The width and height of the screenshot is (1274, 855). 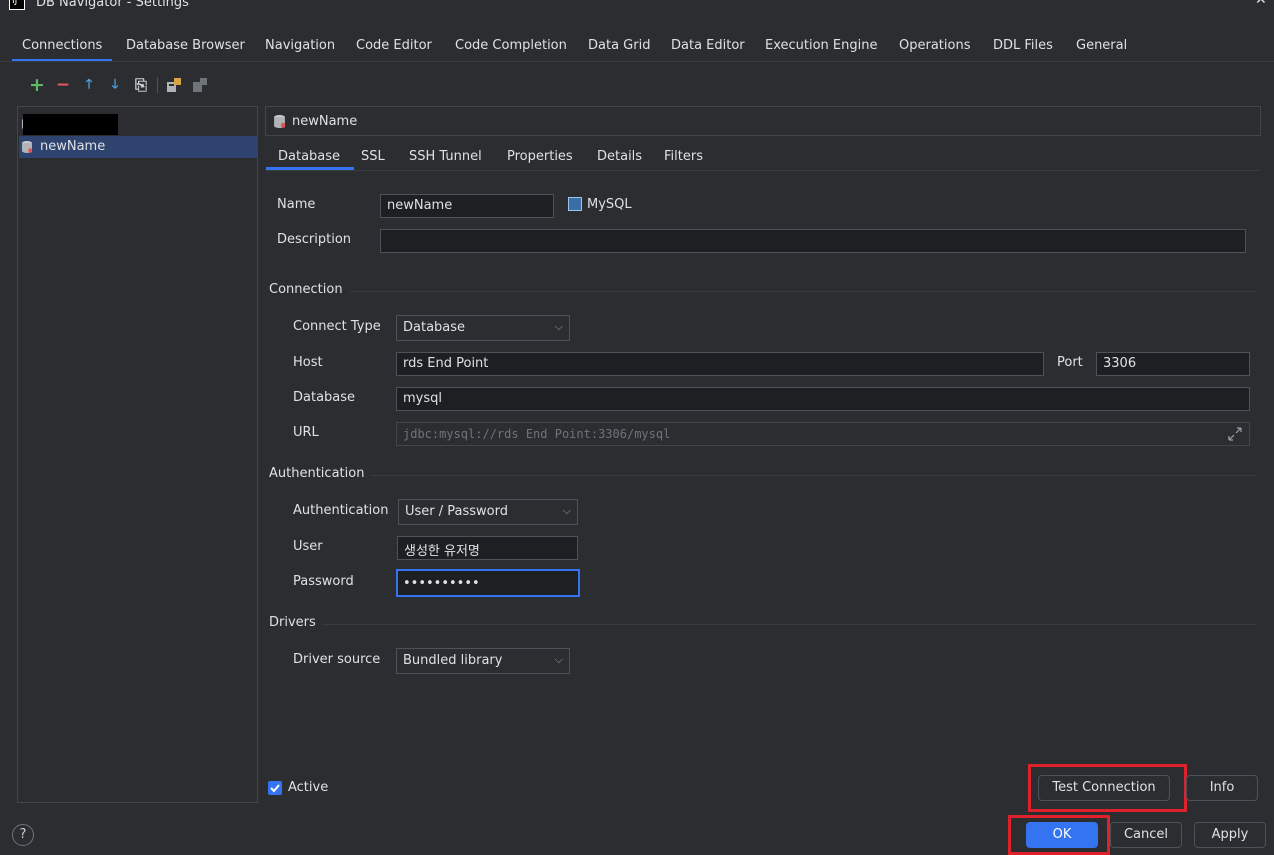 I want to click on tab-ssl: SSL, so click(x=373, y=156).